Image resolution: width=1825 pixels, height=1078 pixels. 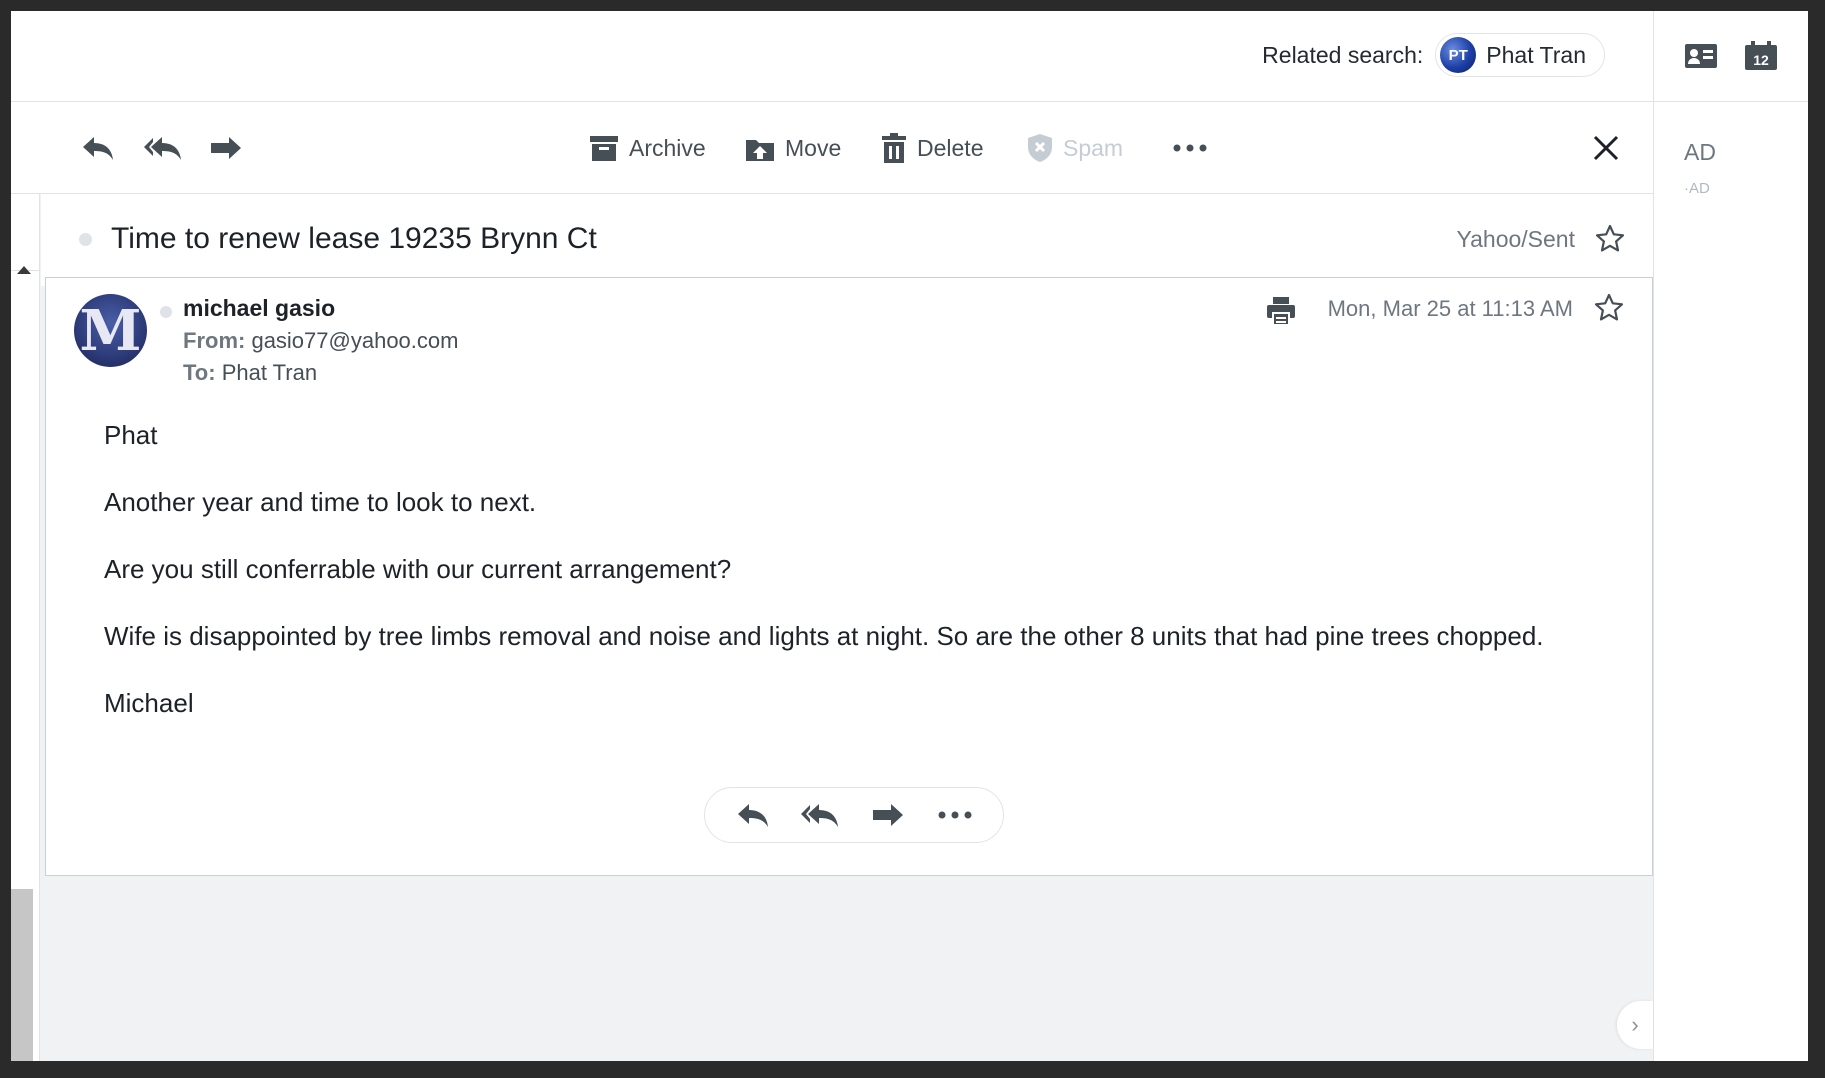 I want to click on reply-button, so click(x=98, y=148).